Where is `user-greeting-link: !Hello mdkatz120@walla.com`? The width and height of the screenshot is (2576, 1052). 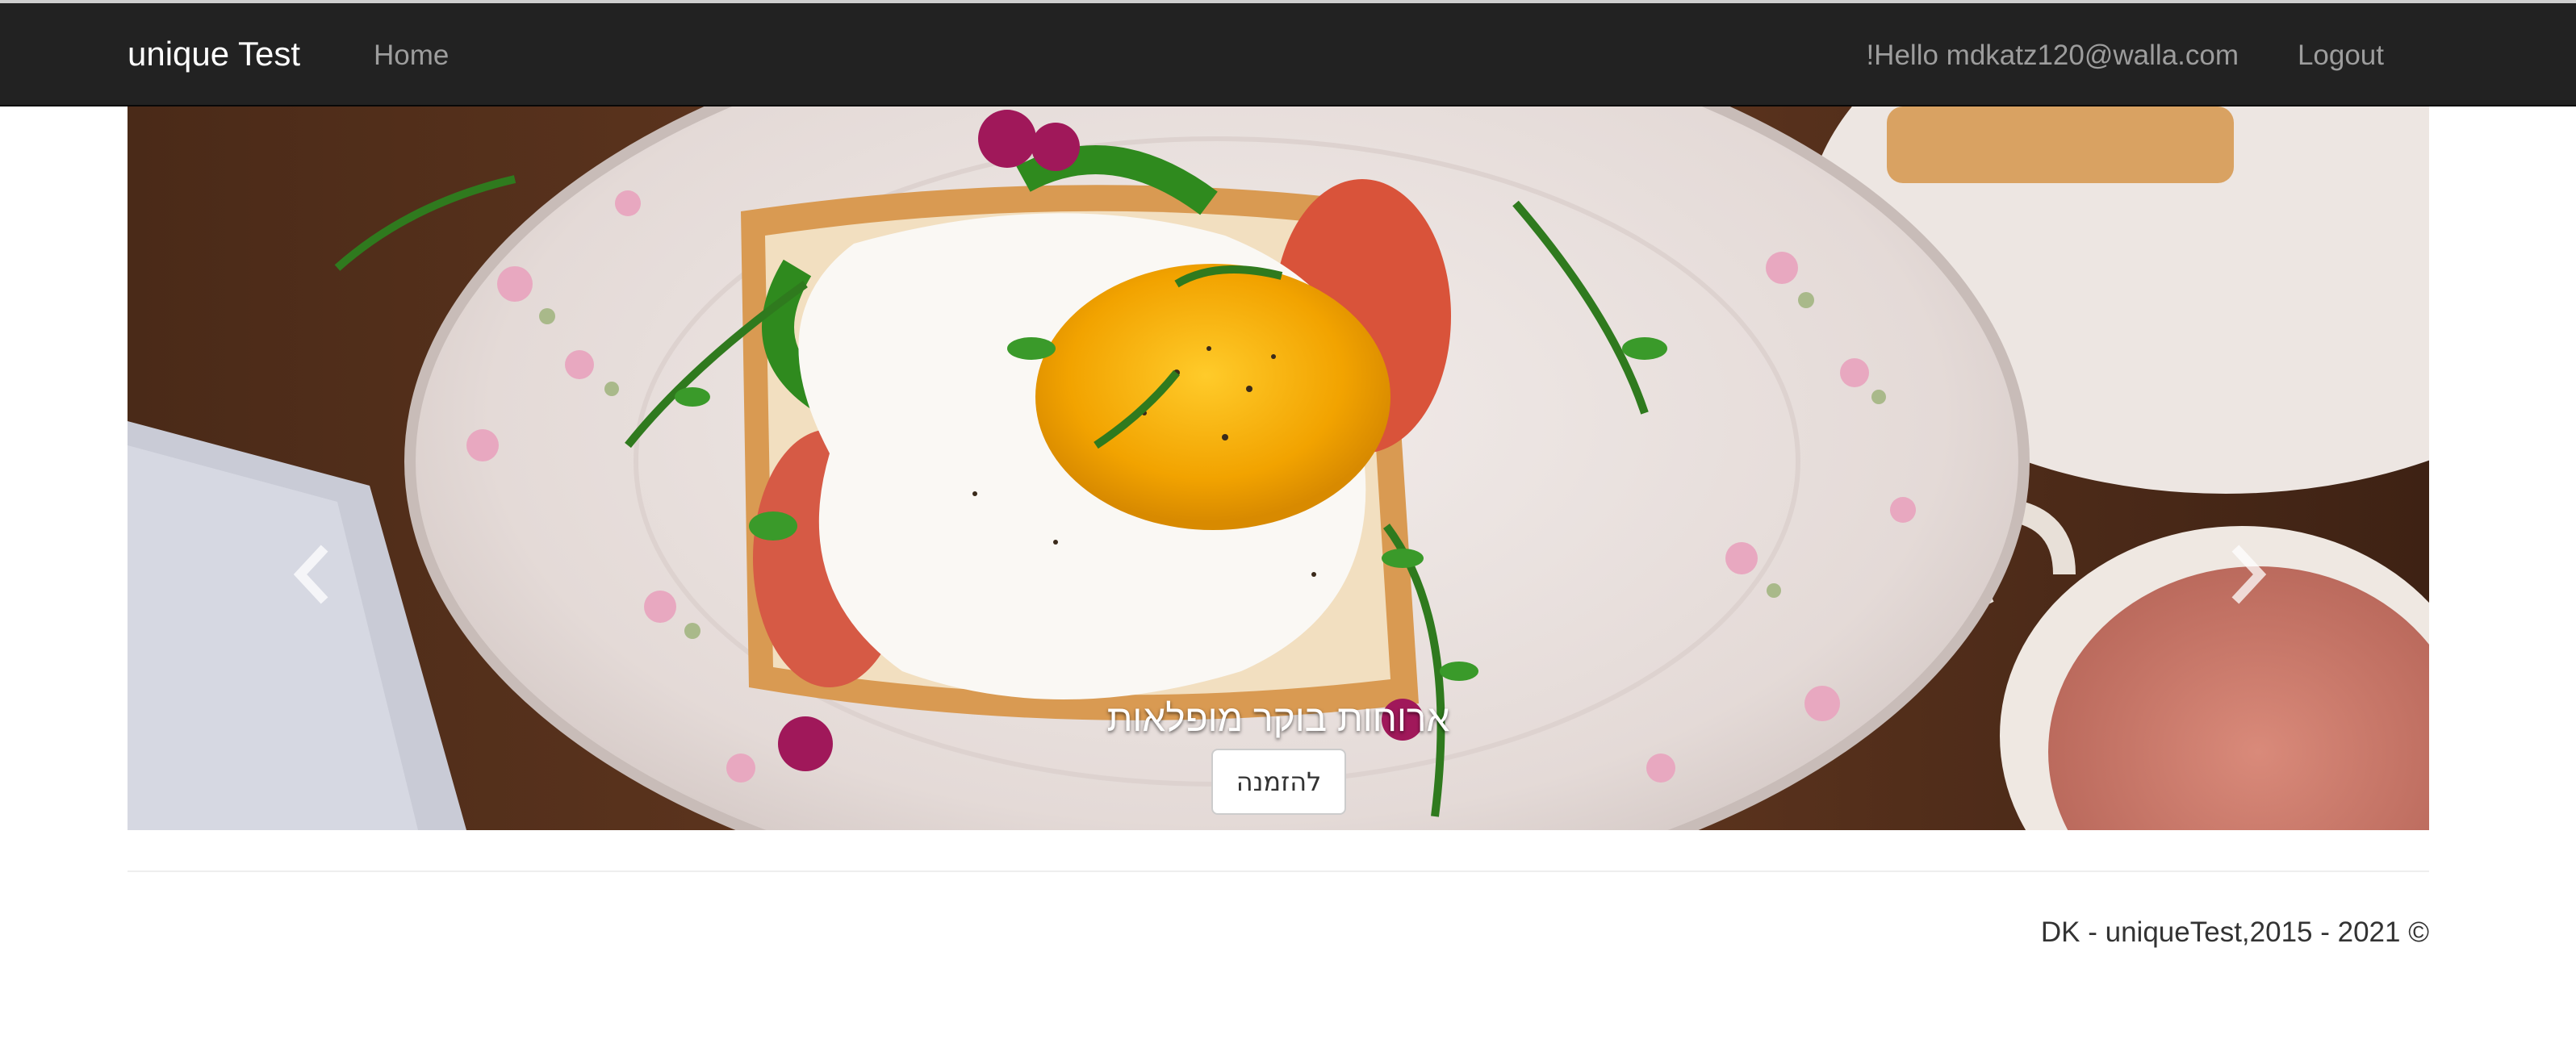 user-greeting-link: !Hello mdkatz120@walla.com is located at coordinates (2052, 56).